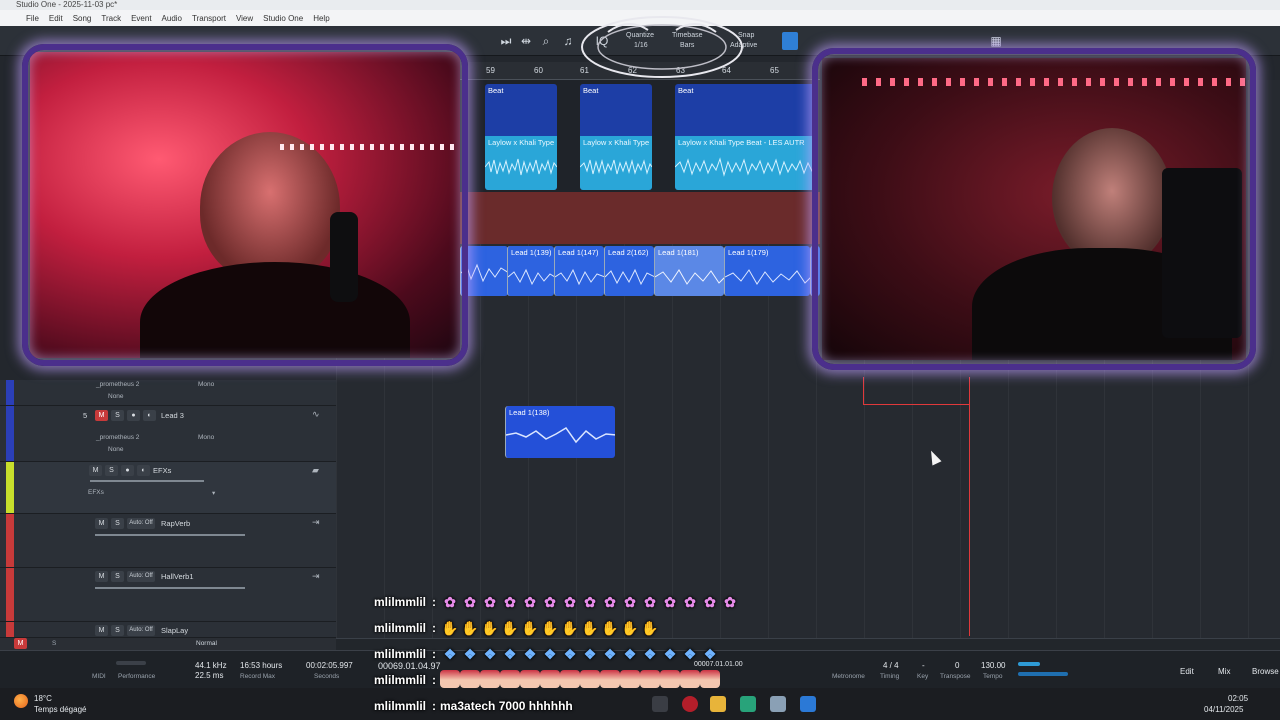 This screenshot has width=1280, height=720. What do you see at coordinates (1223, 709) in the screenshot?
I see `clock-date: 04/11/2025` at bounding box center [1223, 709].